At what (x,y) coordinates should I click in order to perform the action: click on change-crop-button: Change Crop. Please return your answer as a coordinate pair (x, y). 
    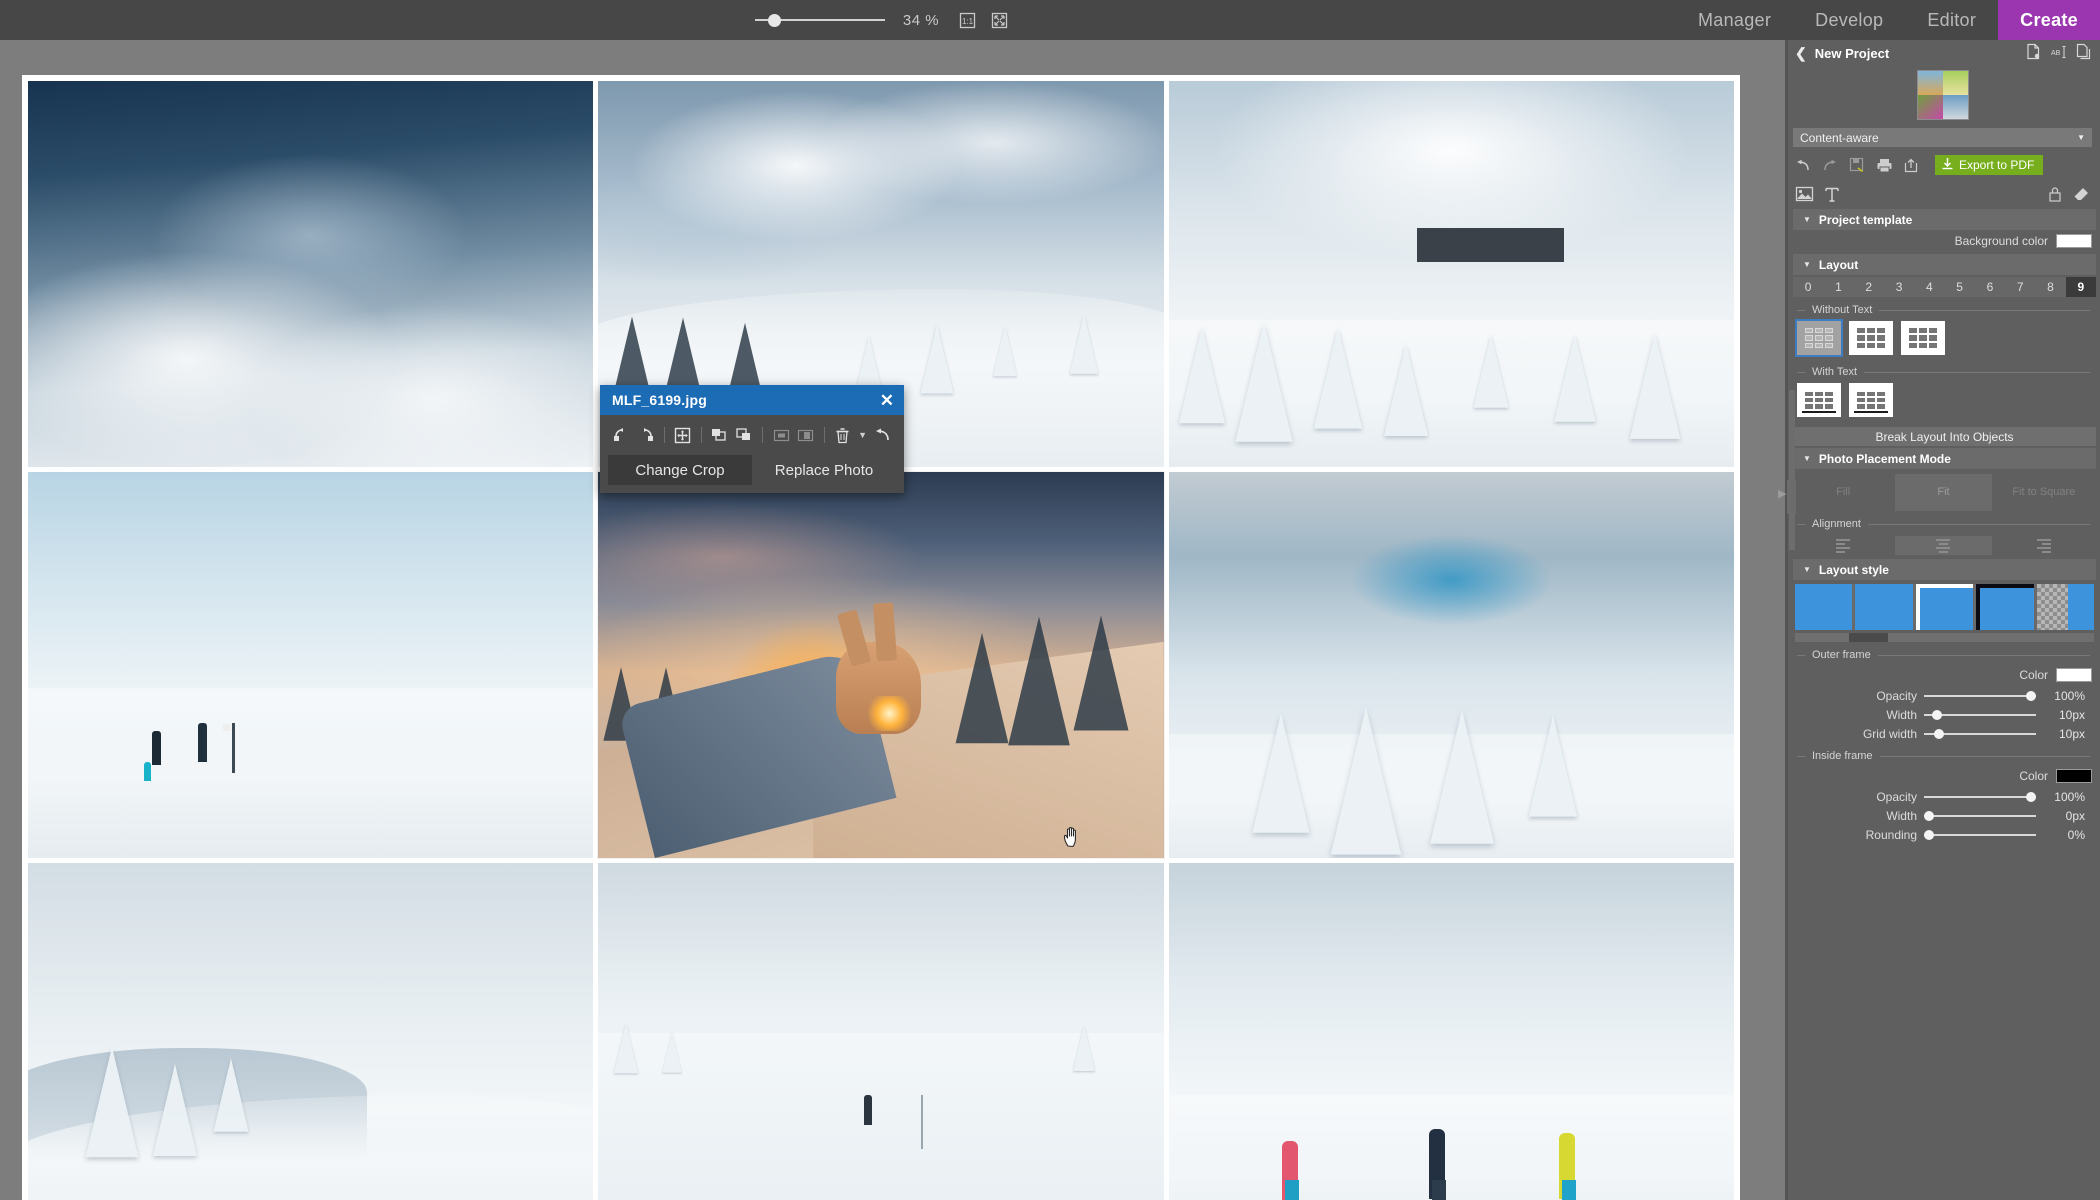
    Looking at the image, I should click on (680, 470).